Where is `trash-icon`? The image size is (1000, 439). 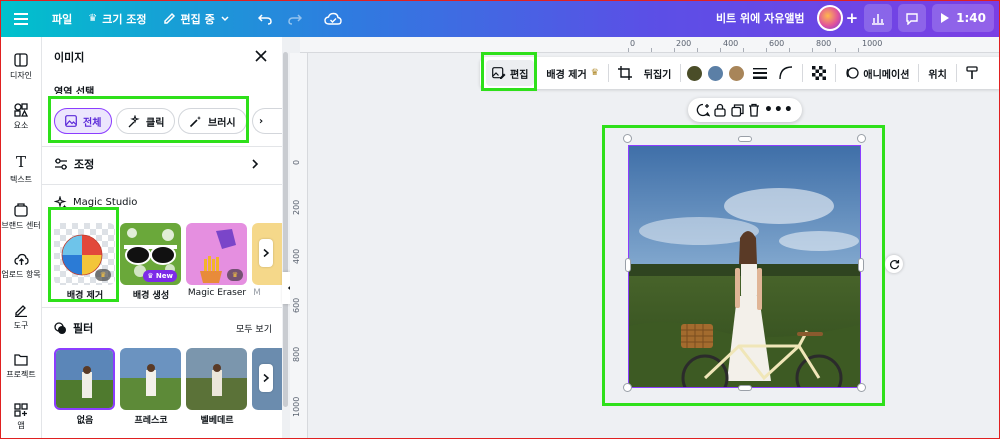
trash-icon is located at coordinates (754, 110).